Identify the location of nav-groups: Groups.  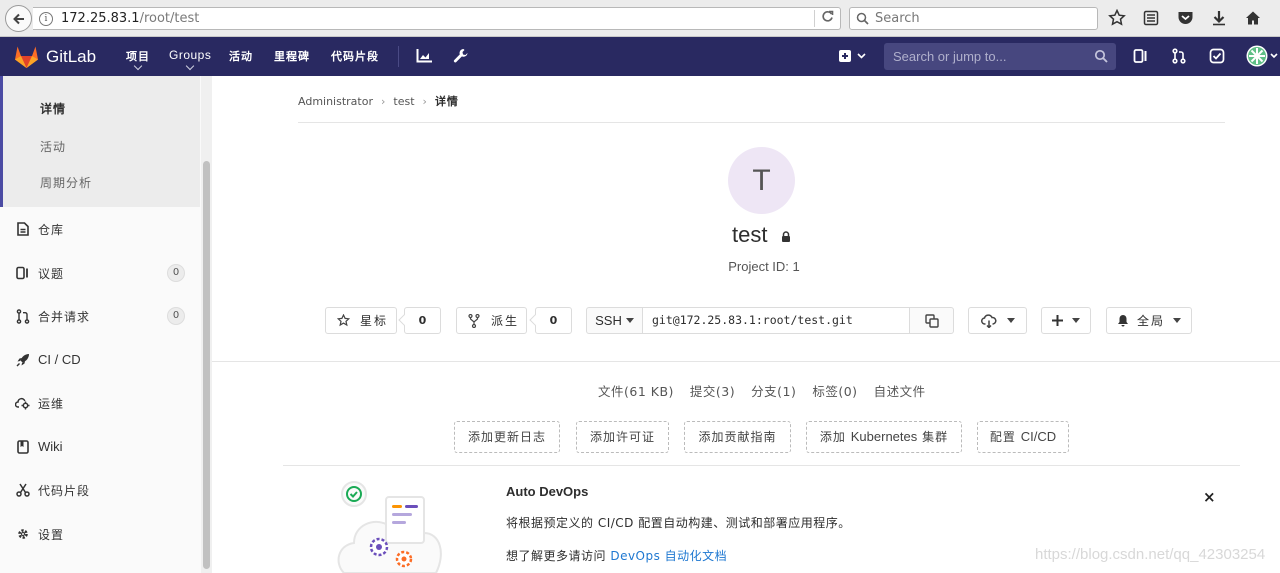
(190, 59).